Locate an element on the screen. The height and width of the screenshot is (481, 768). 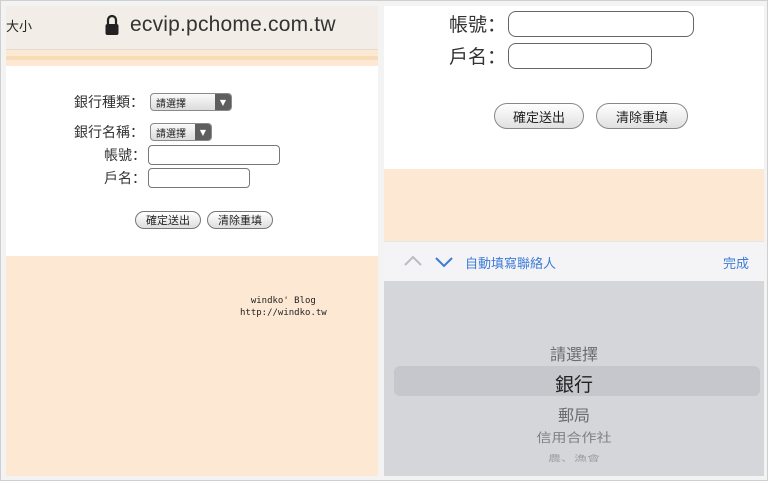
divider is located at coordinates (192, 58).